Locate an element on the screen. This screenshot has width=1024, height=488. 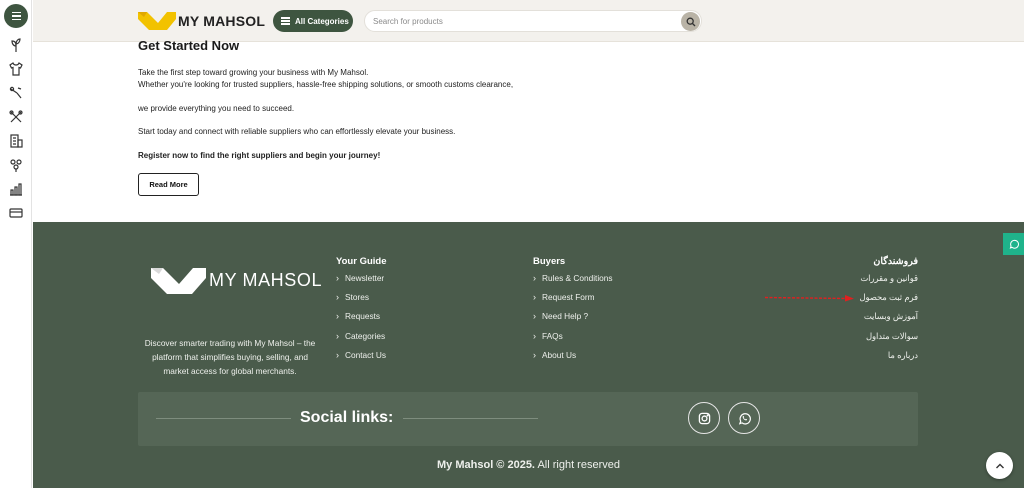
whatsapp-icon is located at coordinates (744, 418).